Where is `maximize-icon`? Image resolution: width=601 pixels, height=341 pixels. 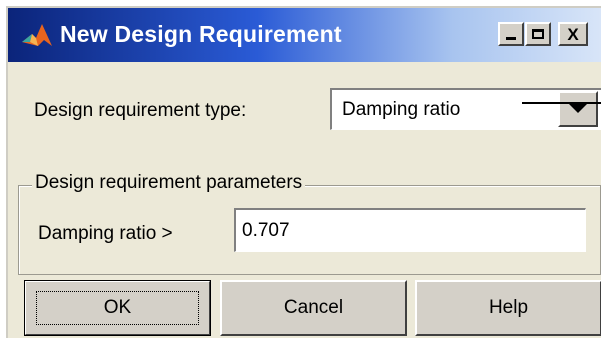
maximize-icon is located at coordinates (538, 34).